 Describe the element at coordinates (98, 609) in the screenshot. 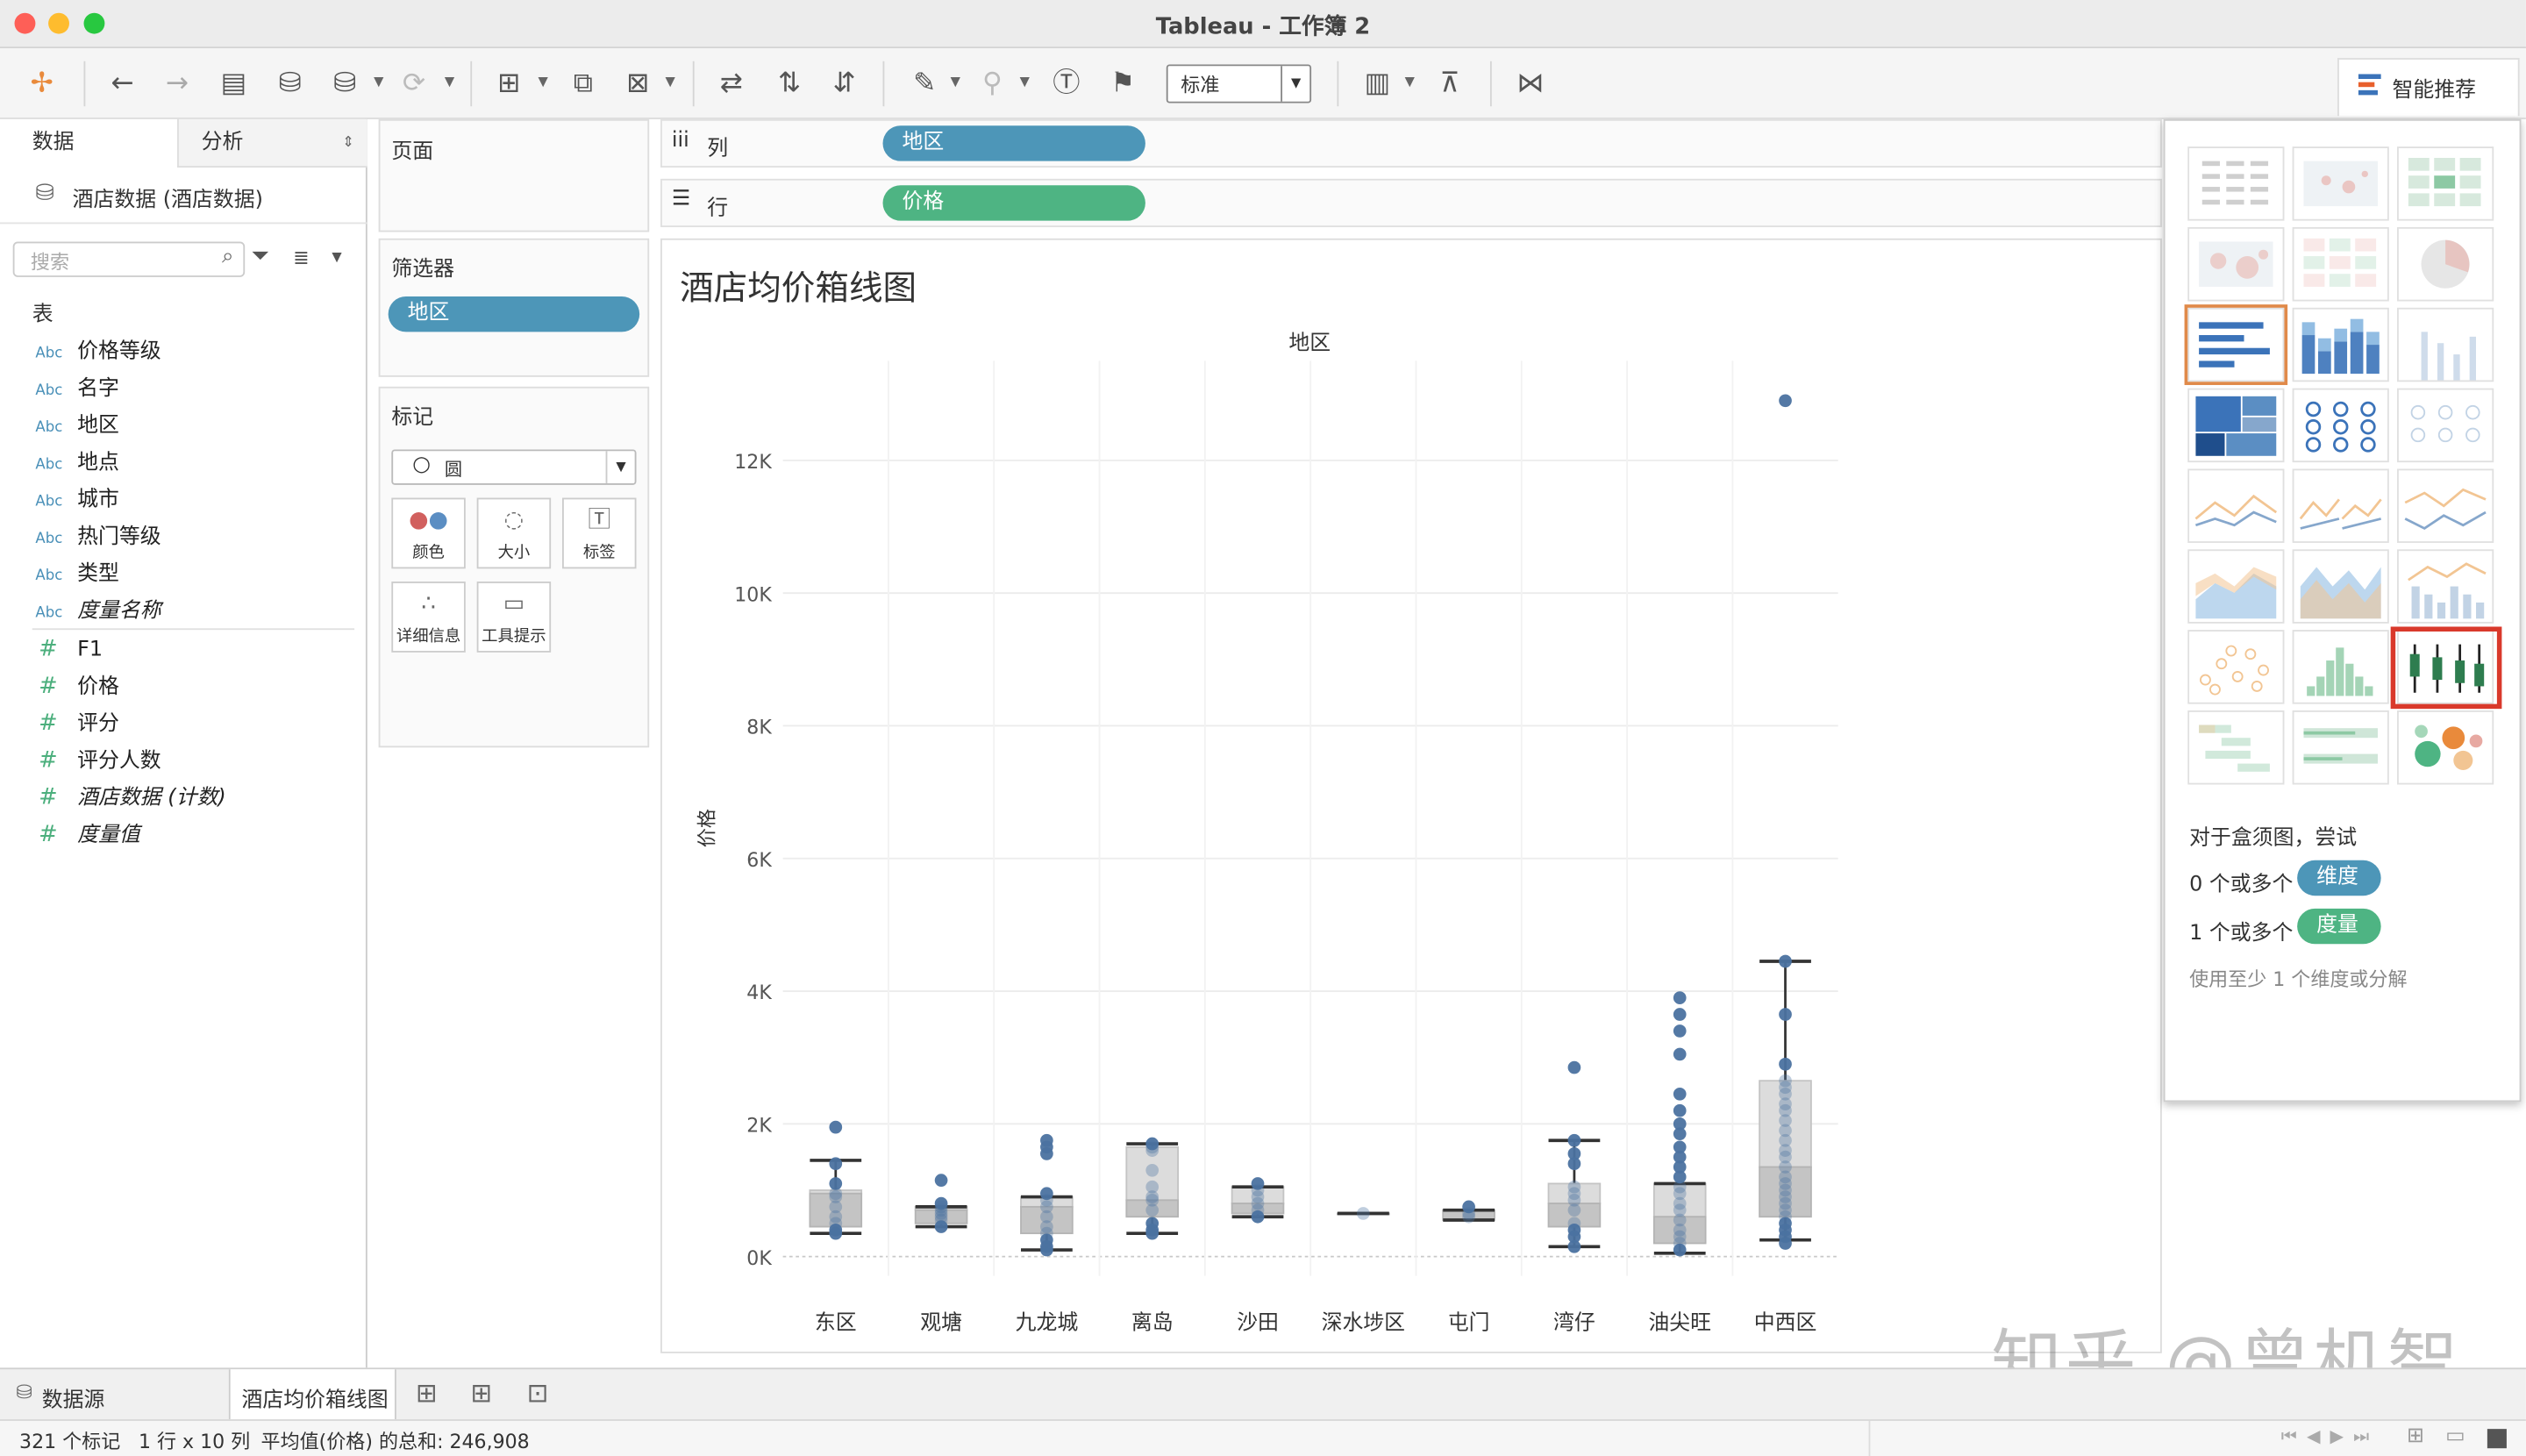

I see `field-dimension: Abc 度量名称` at that location.